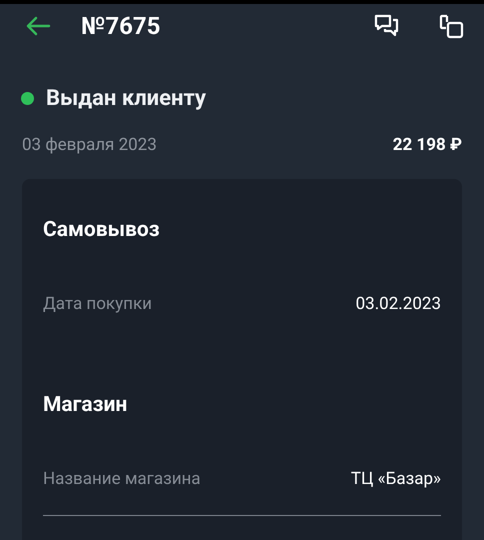  What do you see at coordinates (38, 26) in the screenshot?
I see `back-arrow-icon` at bounding box center [38, 26].